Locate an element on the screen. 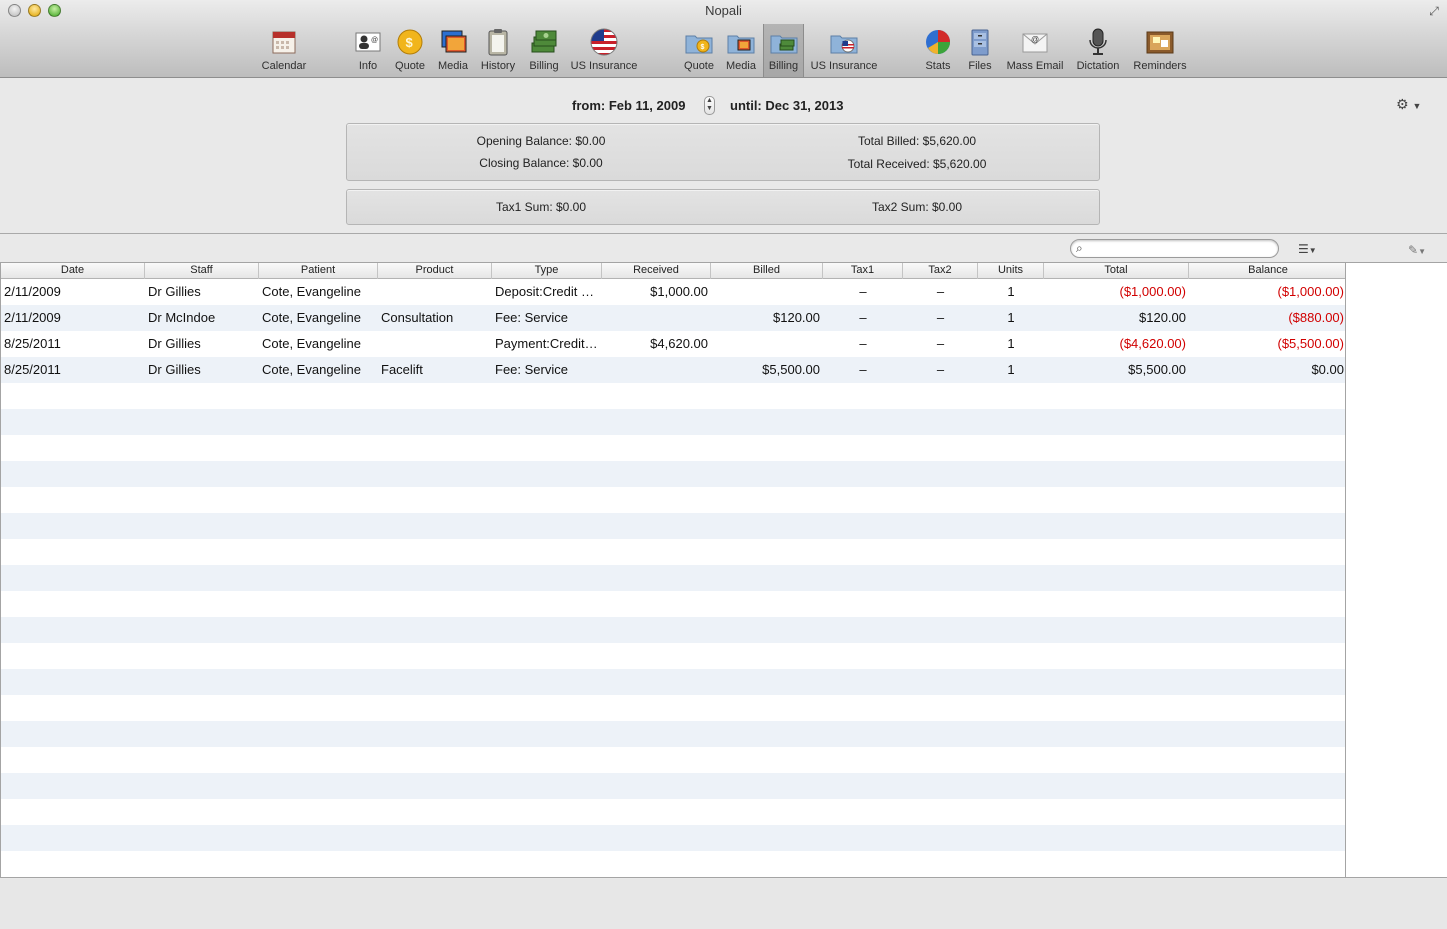 The image size is (1447, 929). toolbar-history-button: History is located at coordinates (498, 51).